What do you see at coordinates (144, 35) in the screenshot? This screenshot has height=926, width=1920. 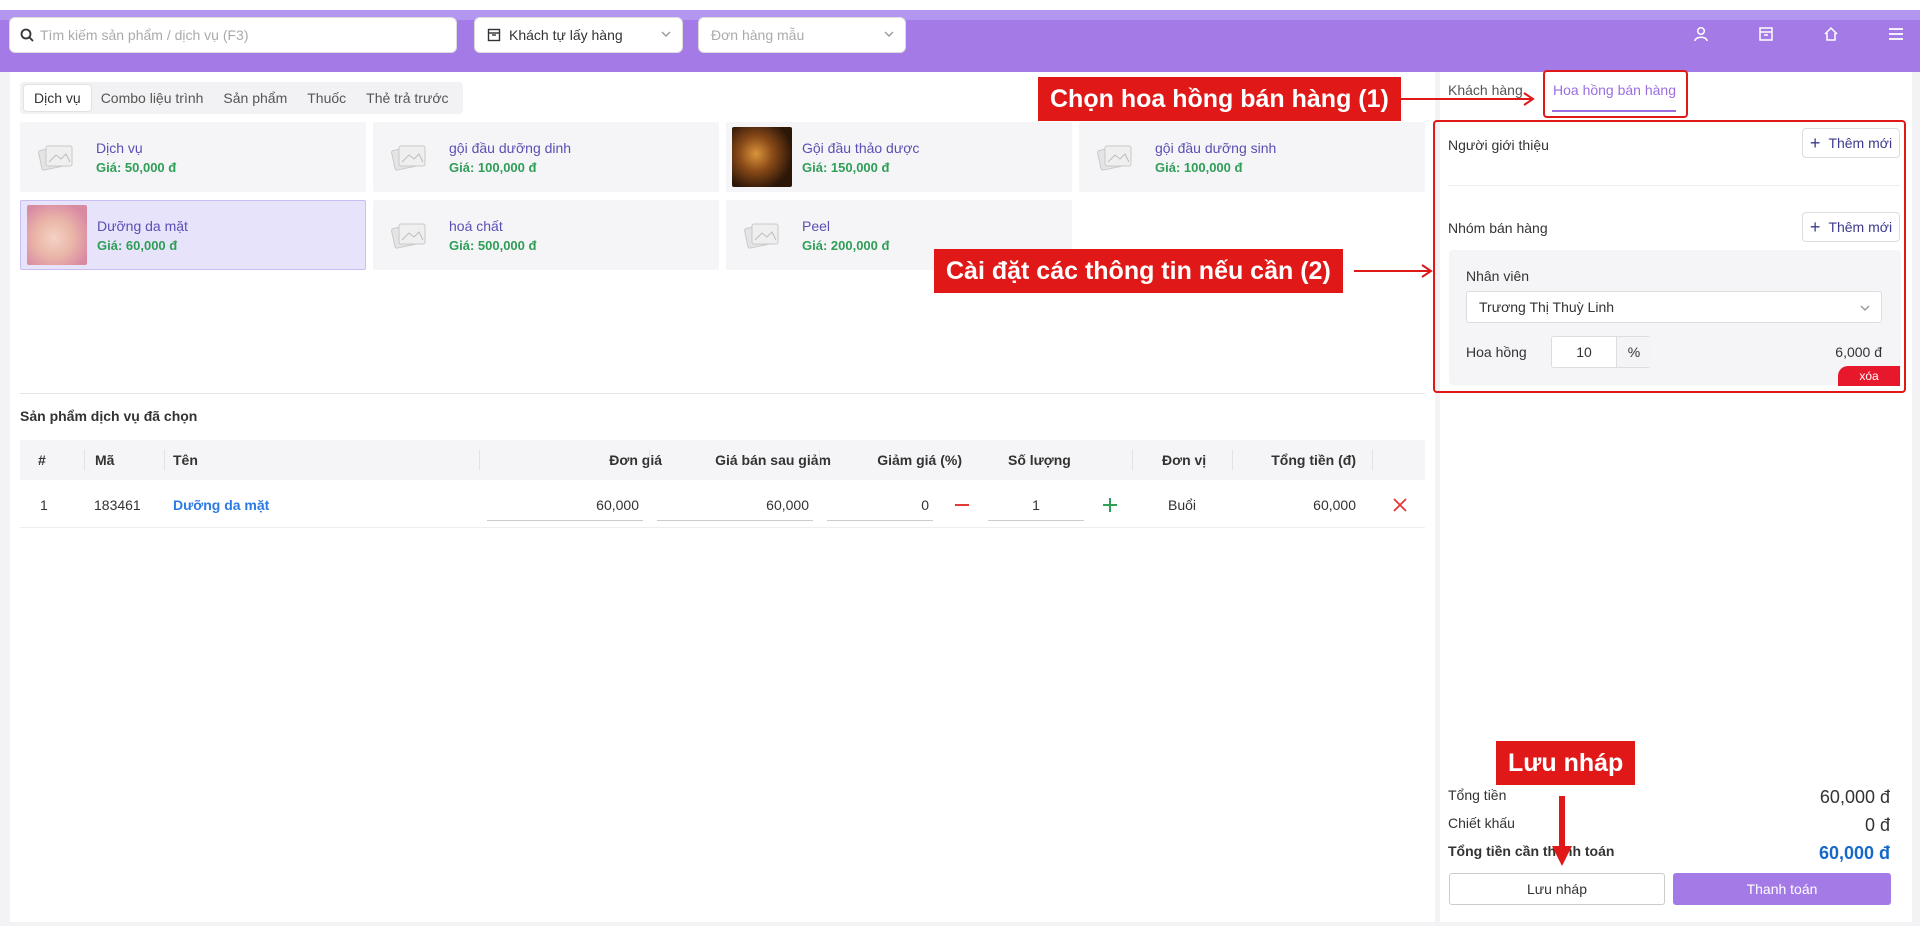 I see `search-placeholder: Tìm kiếm sản phẩm / dịch vụ (F3)` at bounding box center [144, 35].